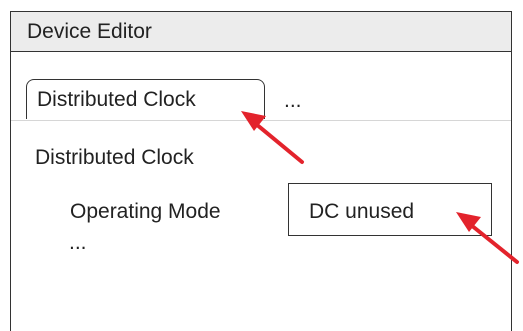 The image size is (523, 331). Describe the element at coordinates (272, 137) in the screenshot. I see `arrow-to-tab` at that location.